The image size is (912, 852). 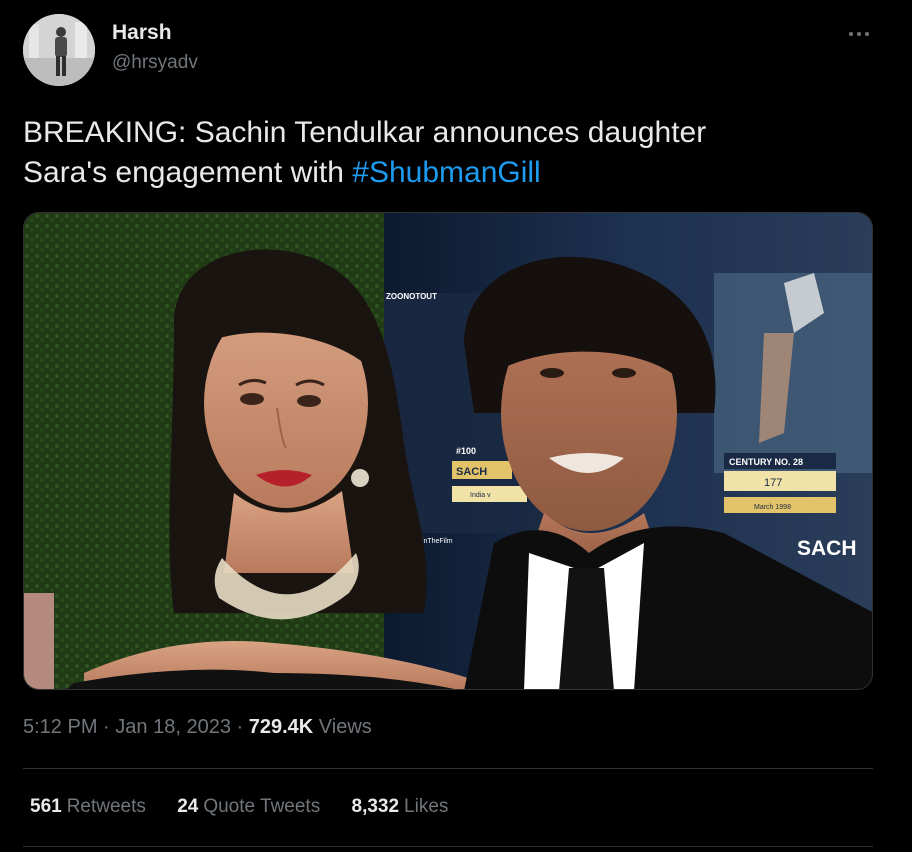 I want to click on quote-tweets-stat: 24 Quote Tweets, so click(x=248, y=807).